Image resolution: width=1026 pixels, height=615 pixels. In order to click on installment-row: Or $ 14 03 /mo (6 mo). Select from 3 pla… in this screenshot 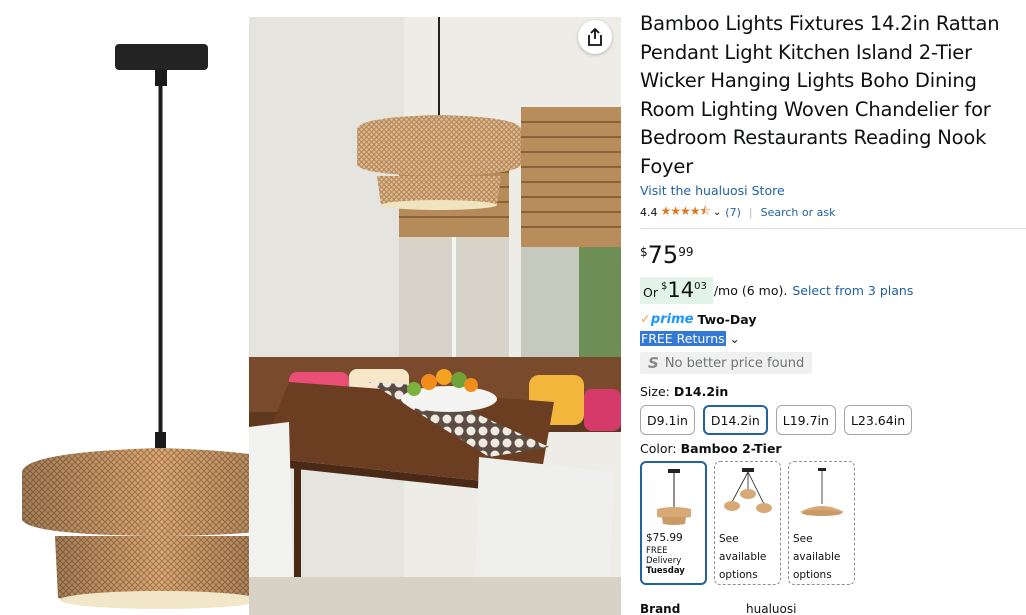, I will do `click(833, 290)`.